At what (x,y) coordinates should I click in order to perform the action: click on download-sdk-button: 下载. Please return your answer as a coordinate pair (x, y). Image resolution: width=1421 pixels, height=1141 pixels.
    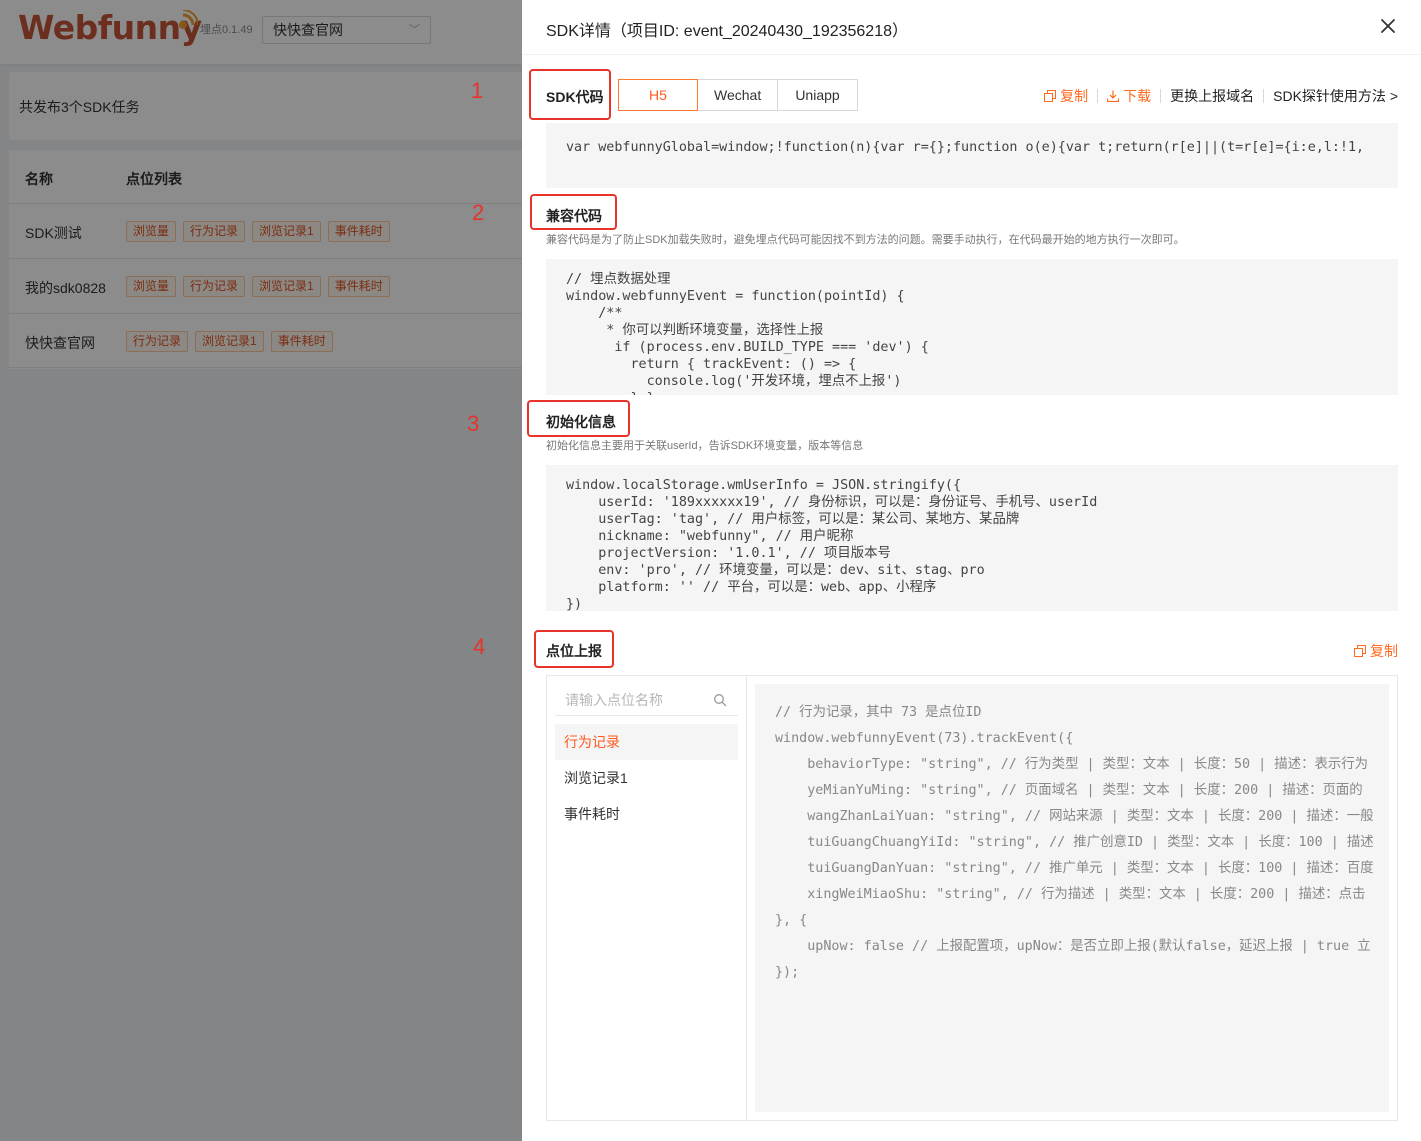
    Looking at the image, I should click on (1129, 96).